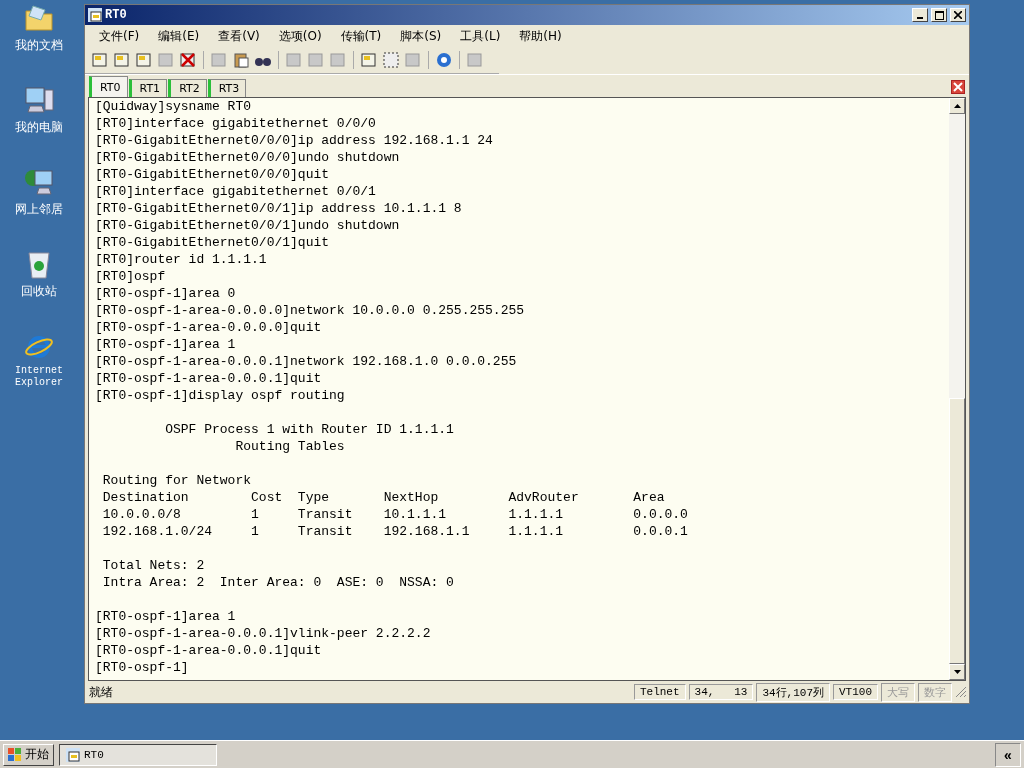 The image size is (1024, 768). I want to click on status-panel: VT100, so click(855, 692).